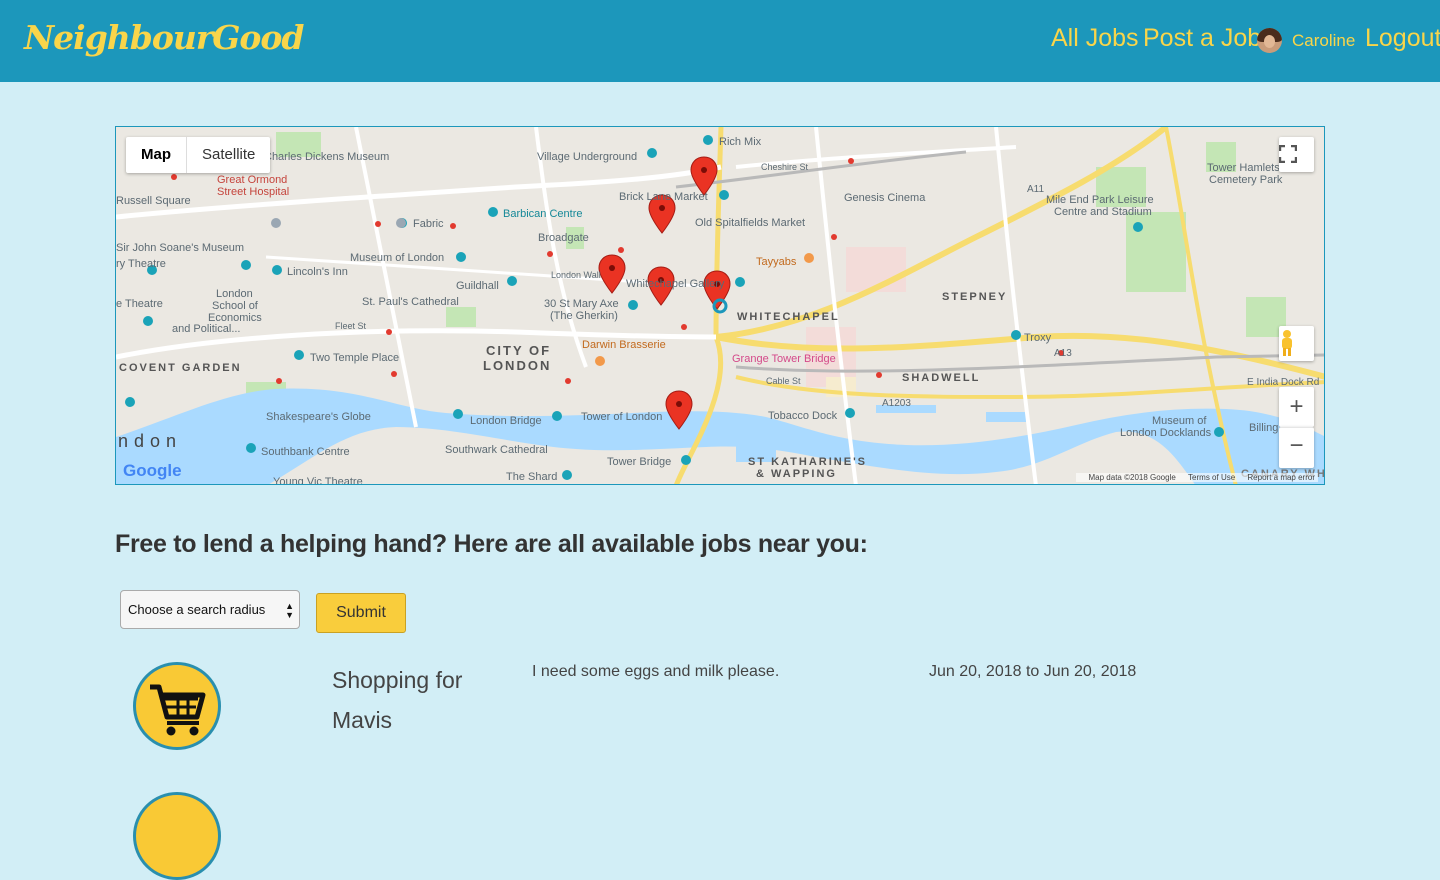  Describe the element at coordinates (581, 304) in the screenshot. I see `map-label: 30 St Mary Axe` at that location.